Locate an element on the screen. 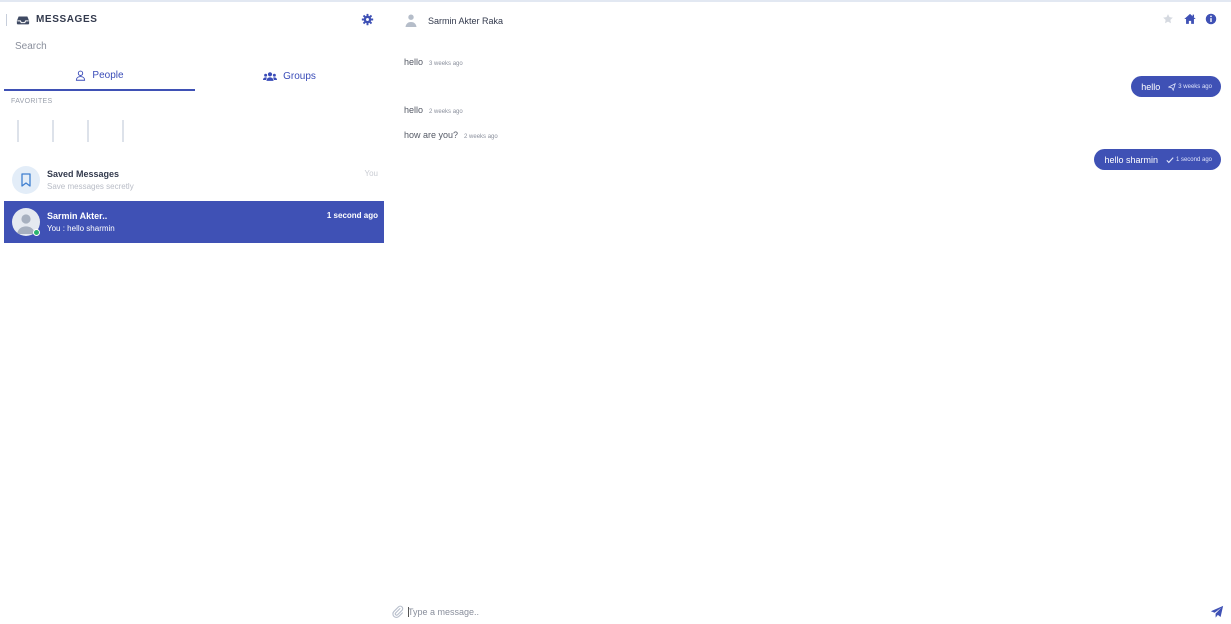 This screenshot has height=624, width=1231. chat-header: Sarmin Akter Raka is located at coordinates (809, 20).